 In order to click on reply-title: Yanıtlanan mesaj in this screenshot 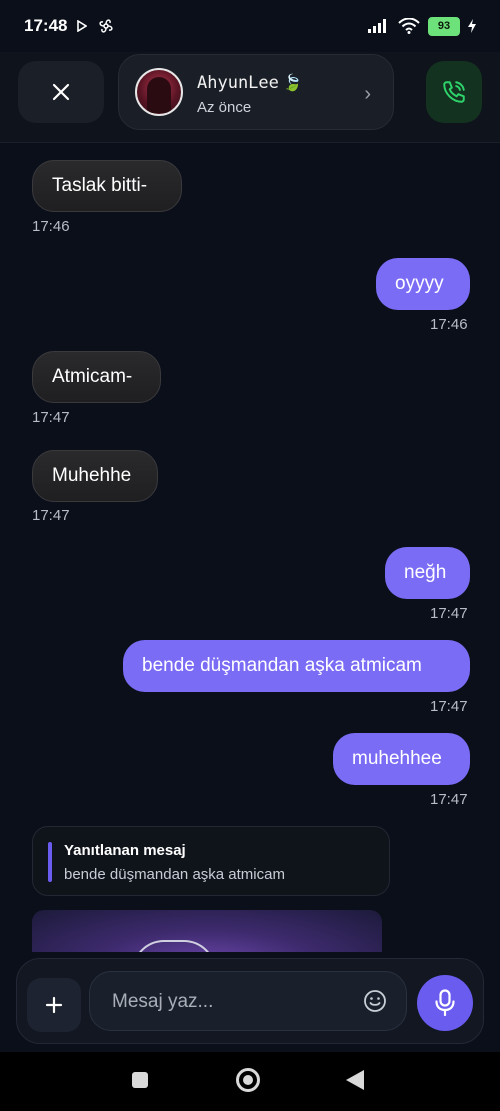, I will do `click(125, 850)`.